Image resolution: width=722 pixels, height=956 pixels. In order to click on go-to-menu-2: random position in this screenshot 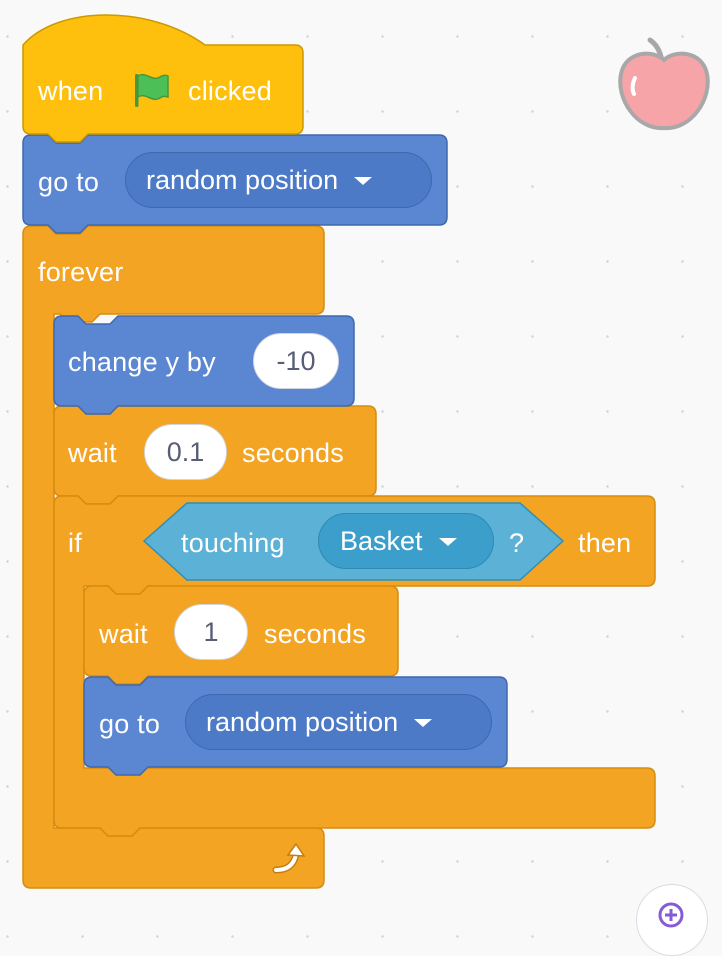, I will do `click(338, 722)`.